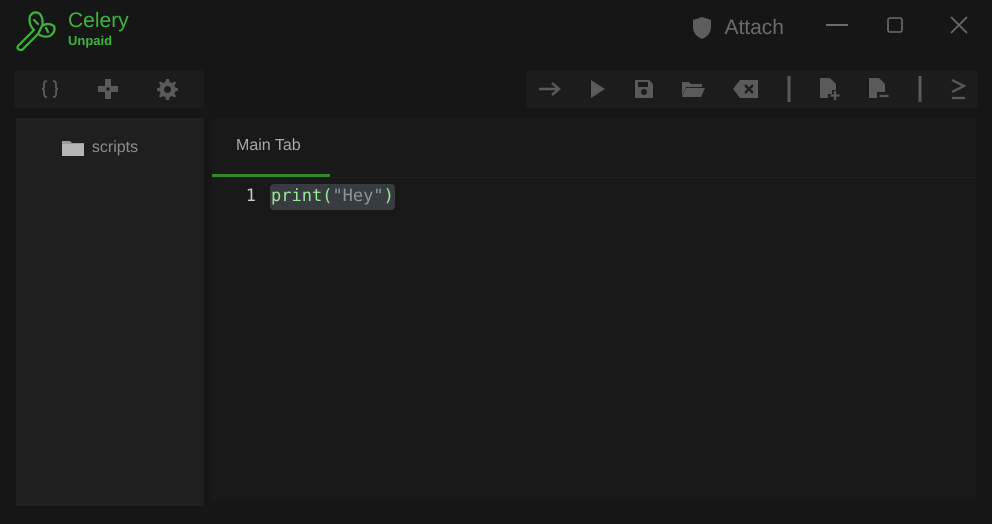  I want to click on backspace-icon, so click(746, 89).